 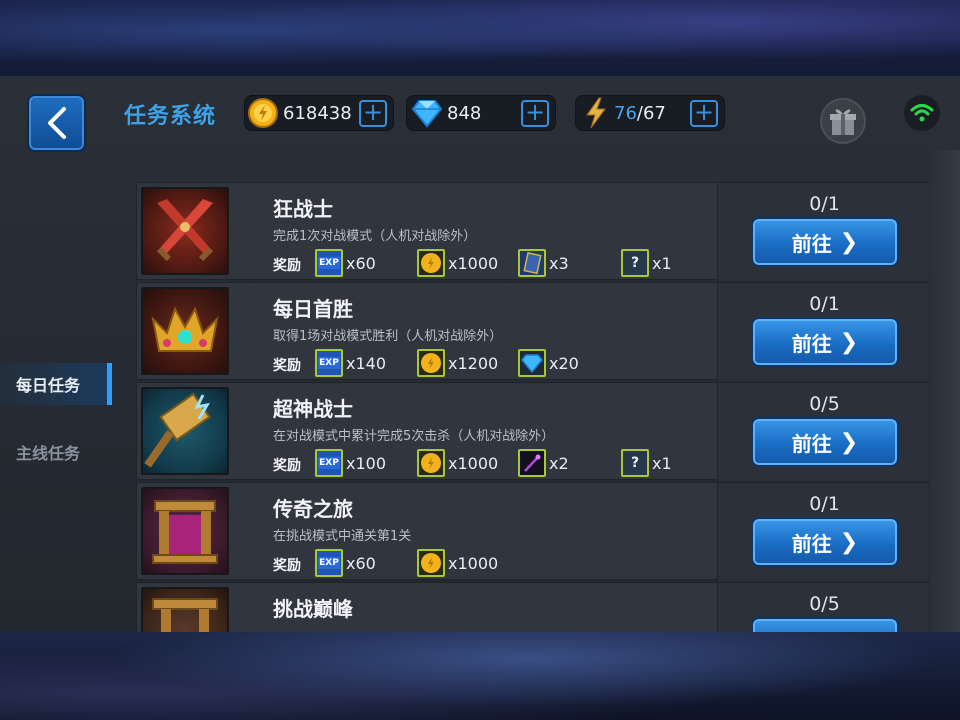 I want to click on reward-item: x2, so click(x=543, y=463).